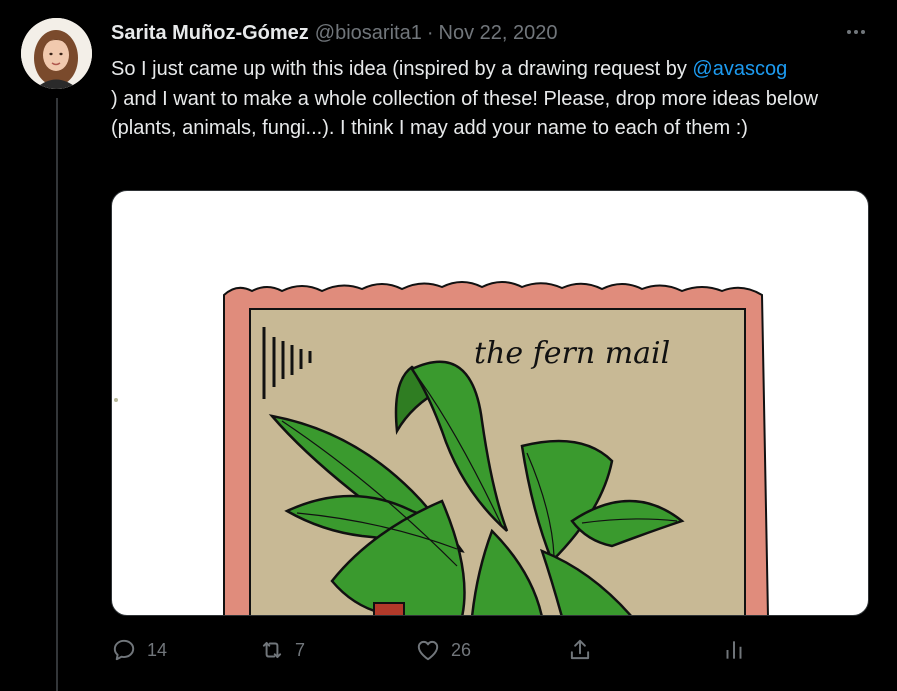 The height and width of the screenshot is (691, 897). Describe the element at coordinates (368, 33) in the screenshot. I see `author-handle: @biosarita1` at that location.